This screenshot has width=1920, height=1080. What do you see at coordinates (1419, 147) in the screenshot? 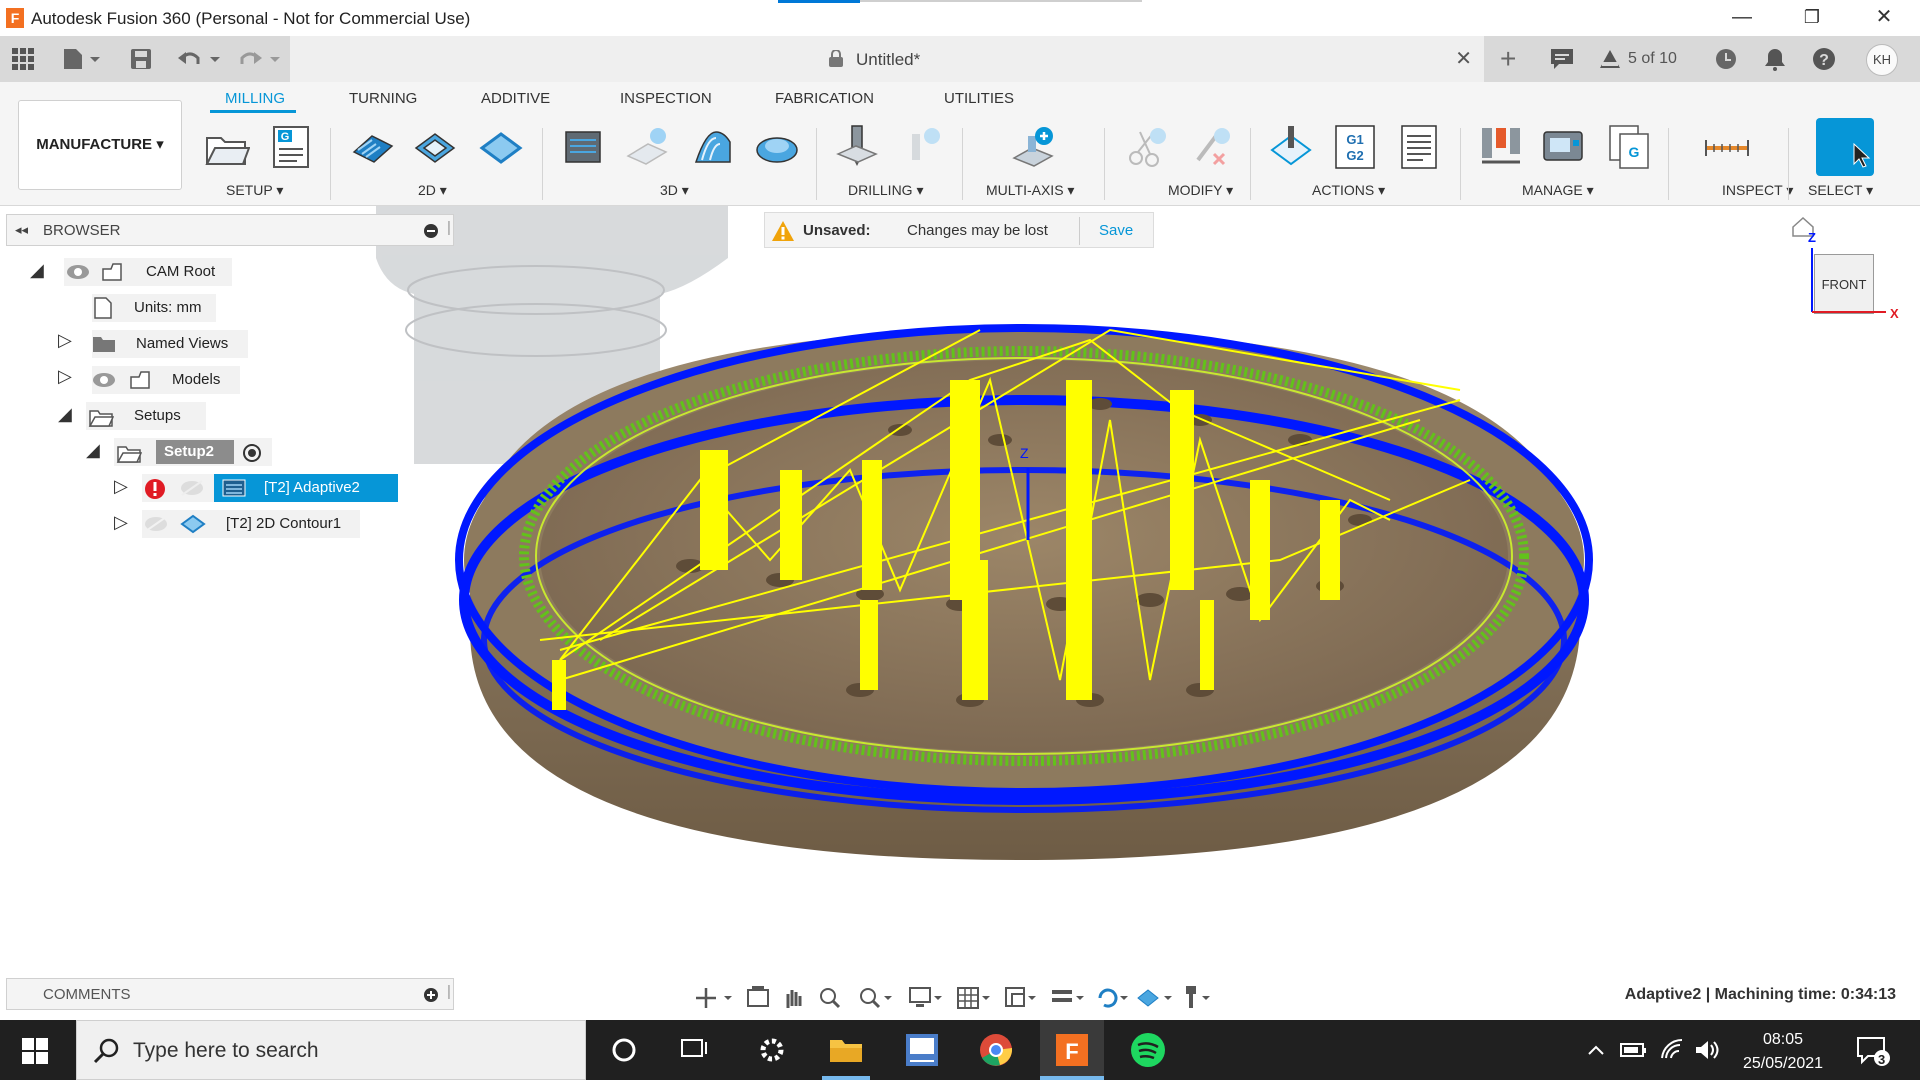
I see `setup-sheet-doc-icon` at bounding box center [1419, 147].